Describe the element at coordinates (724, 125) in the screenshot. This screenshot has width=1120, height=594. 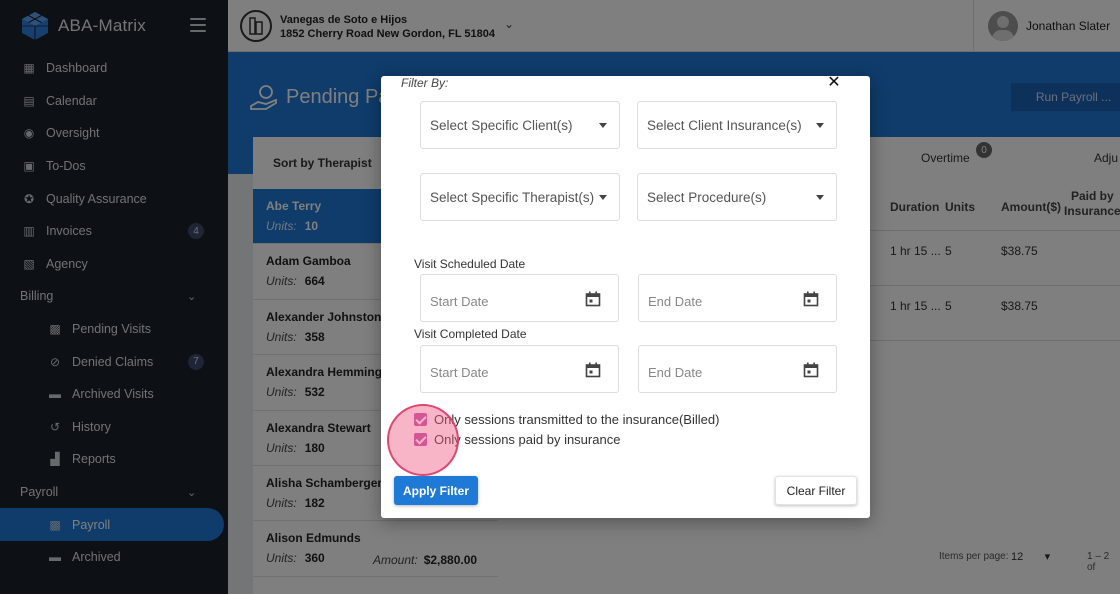
I see `insurance-select-placeholder: Select Client Insurance(s)` at that location.